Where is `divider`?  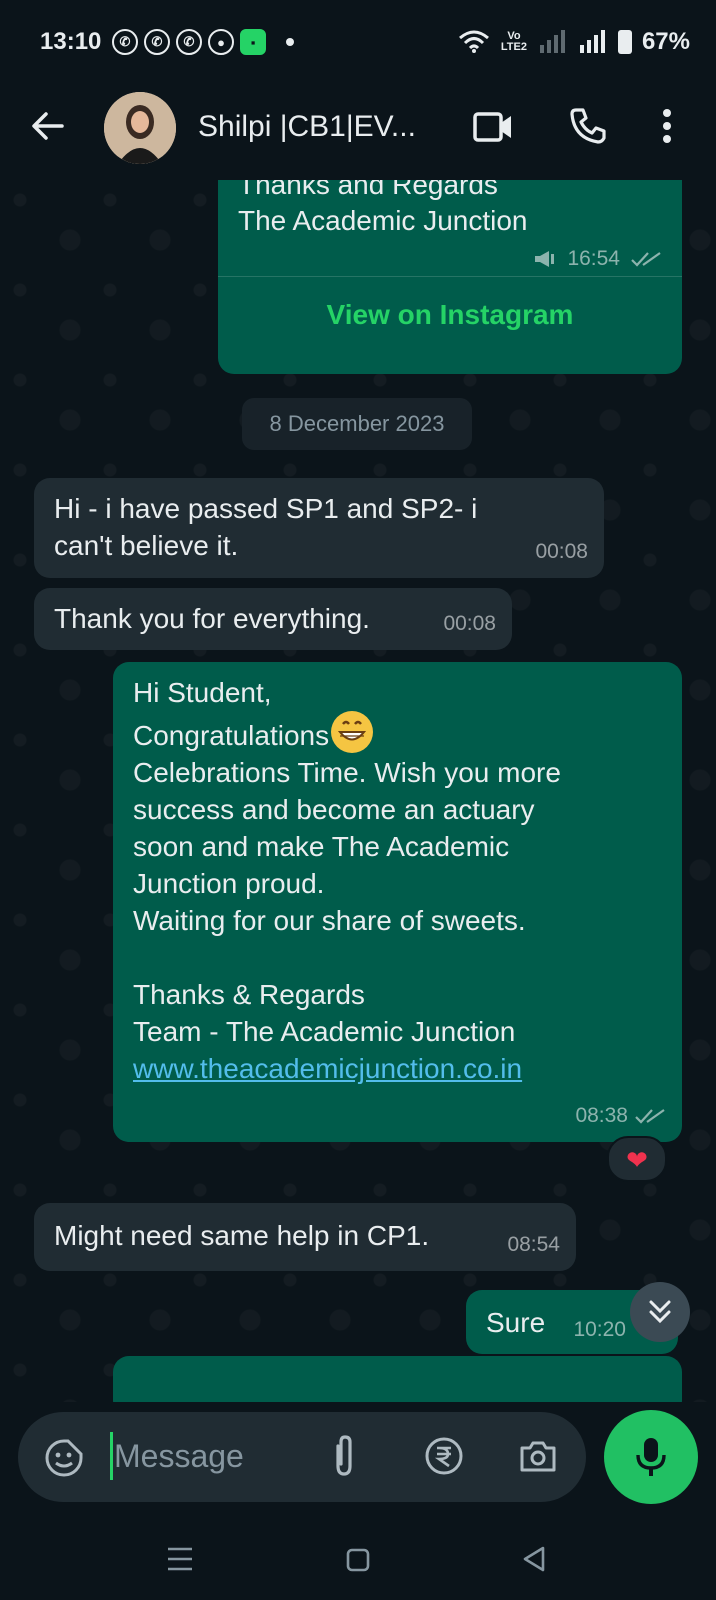 divider is located at coordinates (450, 276).